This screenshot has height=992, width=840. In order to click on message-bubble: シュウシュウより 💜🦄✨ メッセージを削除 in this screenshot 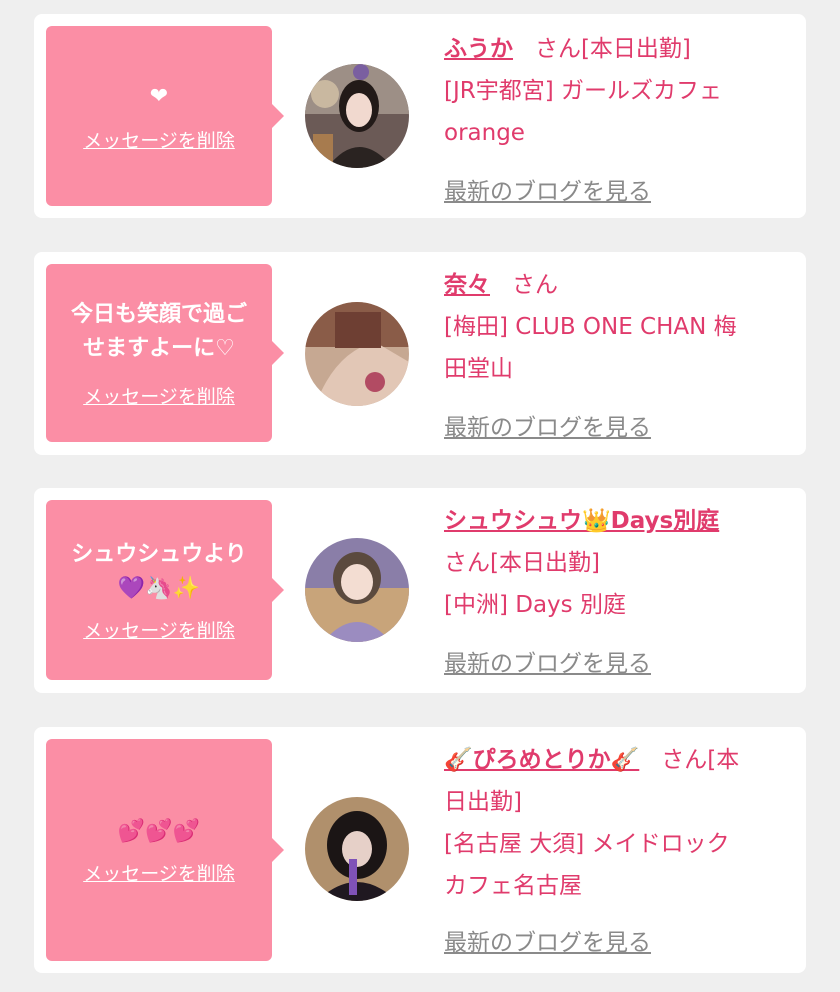, I will do `click(165, 590)`.